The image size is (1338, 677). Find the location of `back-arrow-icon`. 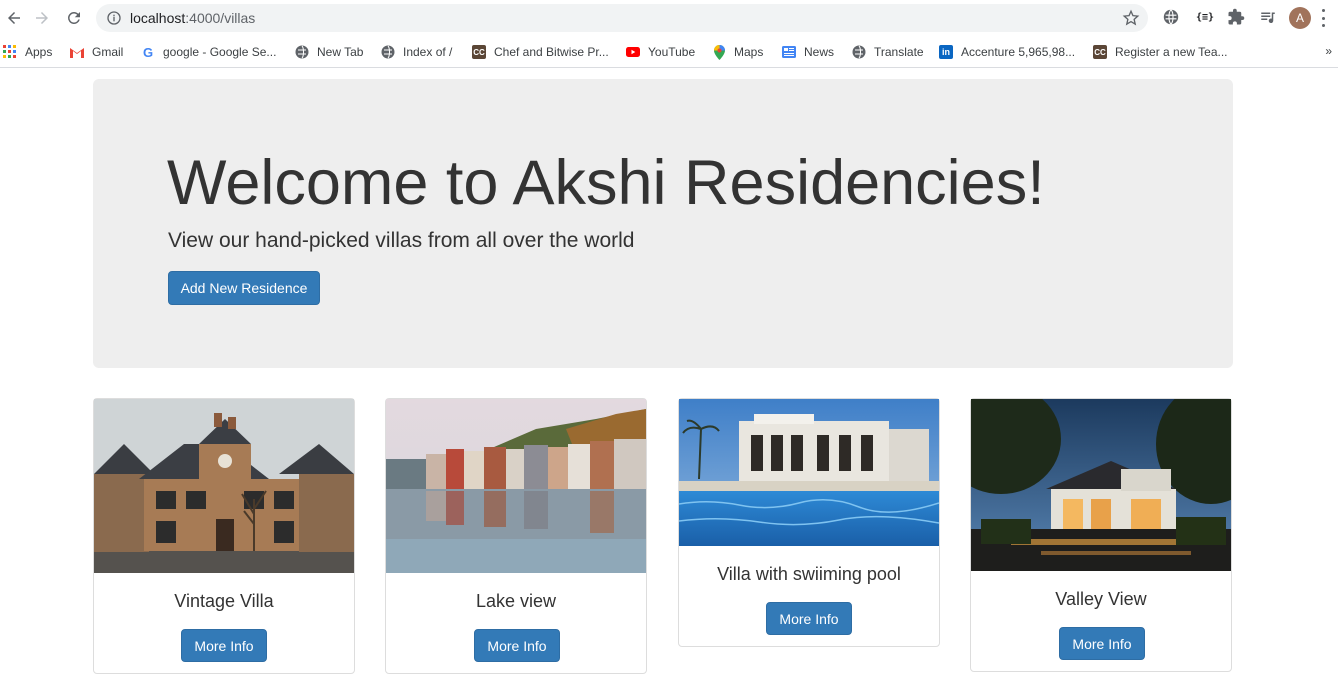

back-arrow-icon is located at coordinates (14, 18).